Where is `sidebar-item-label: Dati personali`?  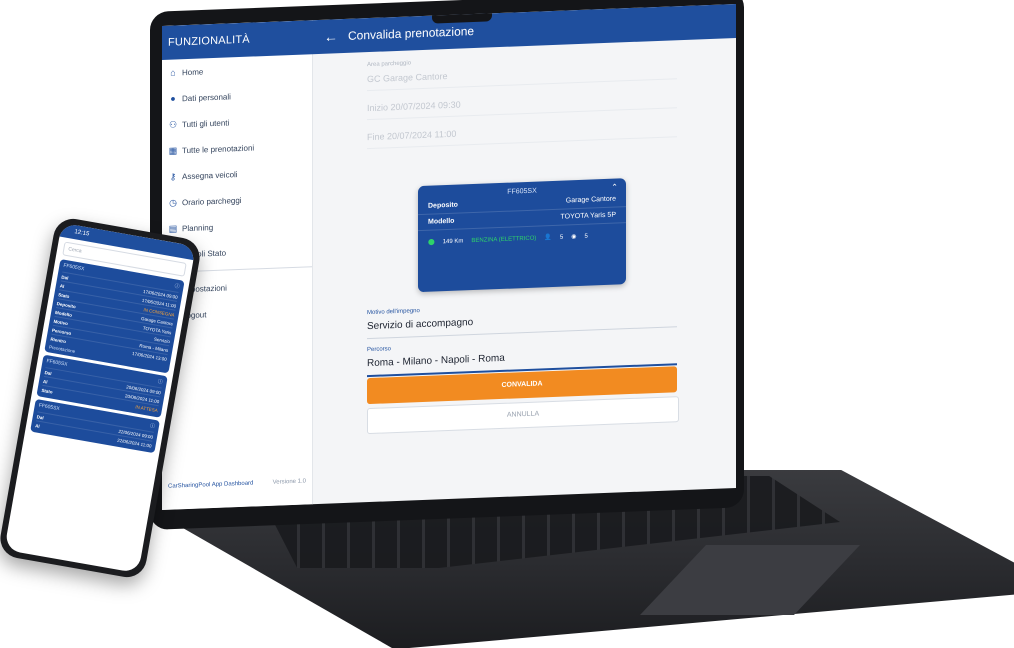
sidebar-item-label: Dati personali is located at coordinates (206, 97).